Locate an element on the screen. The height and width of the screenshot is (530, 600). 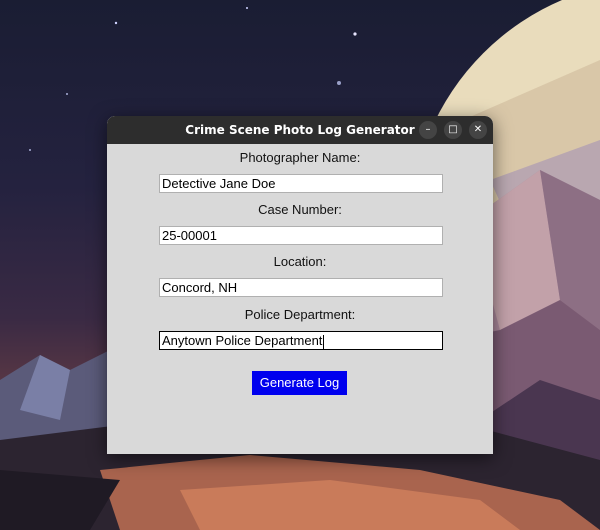
case-number-label: Case Number: is located at coordinates (300, 209).